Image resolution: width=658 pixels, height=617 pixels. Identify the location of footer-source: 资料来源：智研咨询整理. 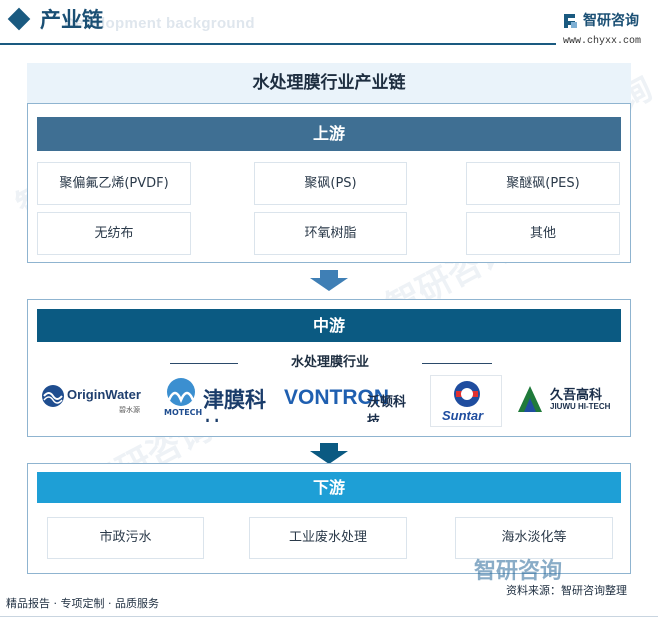
(566, 590).